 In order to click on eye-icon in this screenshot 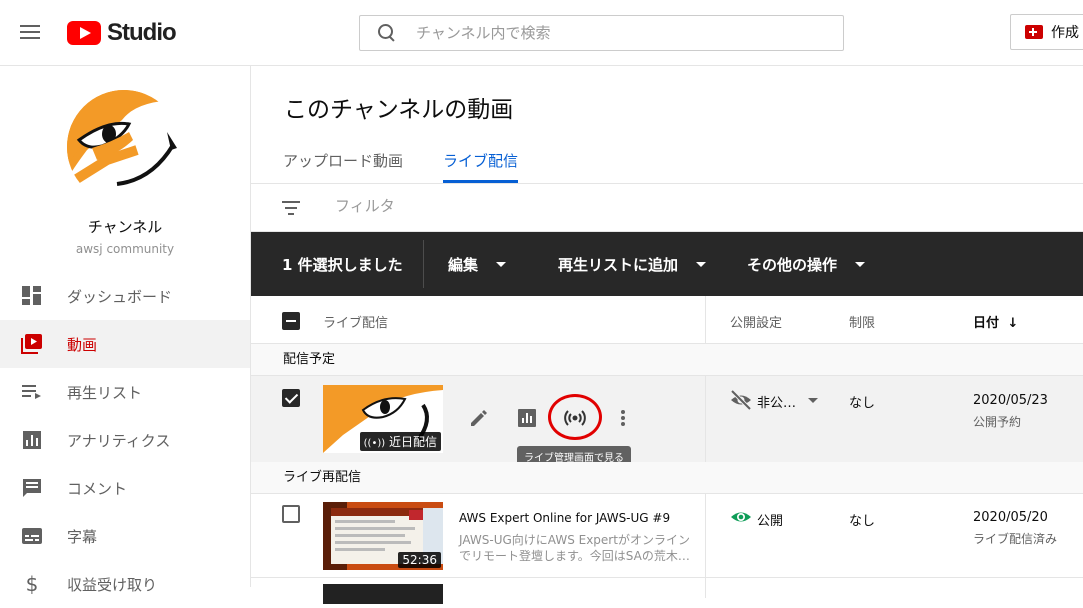, I will do `click(741, 517)`.